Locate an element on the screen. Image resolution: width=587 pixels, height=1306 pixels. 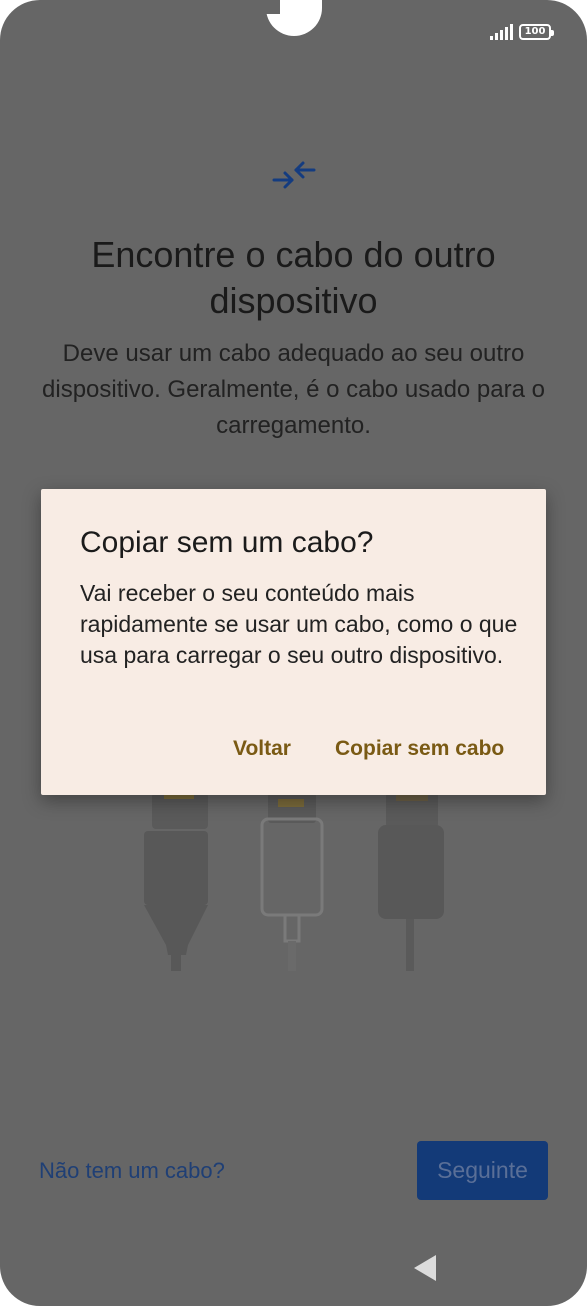
battery-level: 100 is located at coordinates (535, 31).